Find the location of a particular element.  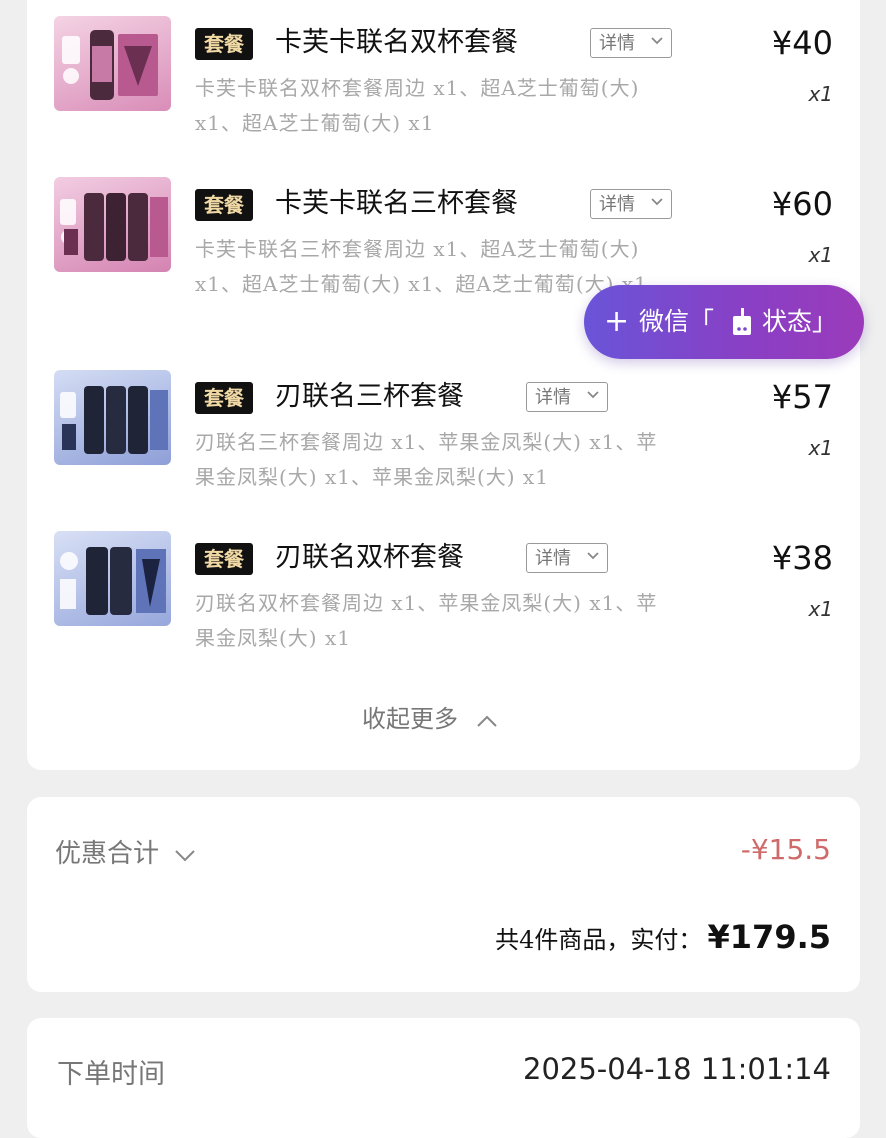

item-name: 卡芙卡联名三杯套餐 is located at coordinates (396, 203).